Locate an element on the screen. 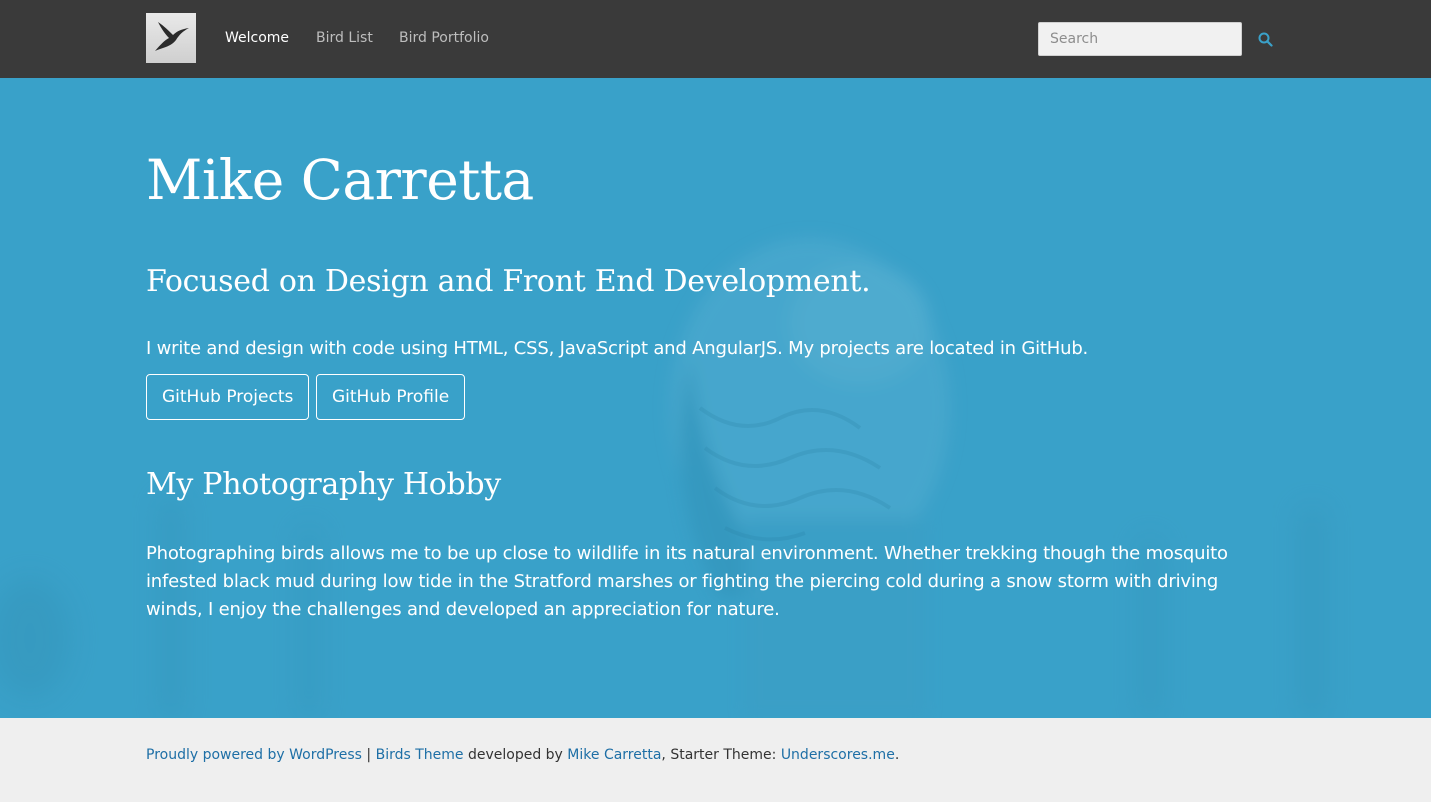 Image resolution: width=1431 pixels, height=802 pixels. site-logo is located at coordinates (171, 38).